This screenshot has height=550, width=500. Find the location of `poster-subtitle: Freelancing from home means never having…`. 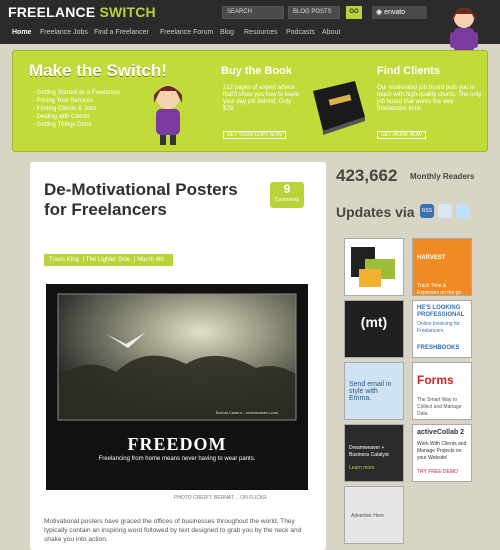

poster-subtitle: Freelancing from home means never having… is located at coordinates (177, 459).